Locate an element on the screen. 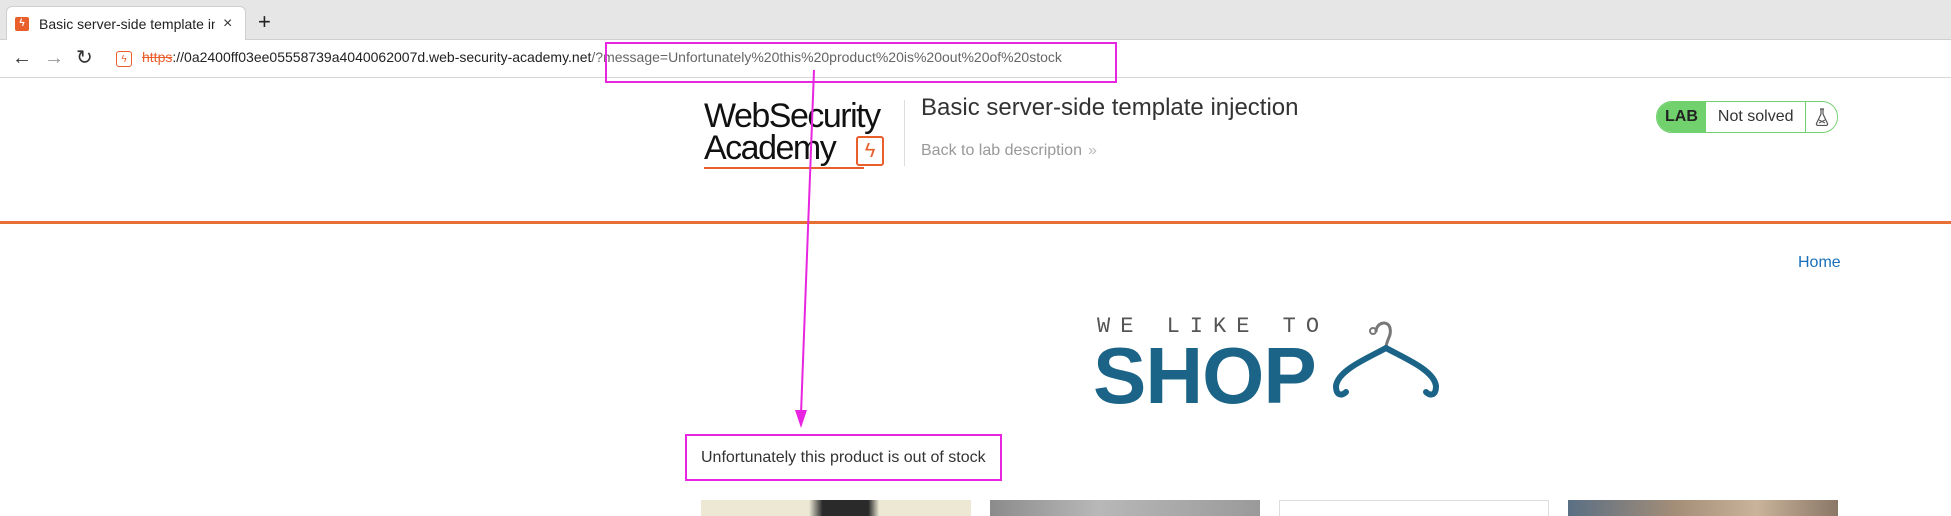 This screenshot has height=516, width=1951. annotation-arrow is located at coordinates (805, 248).